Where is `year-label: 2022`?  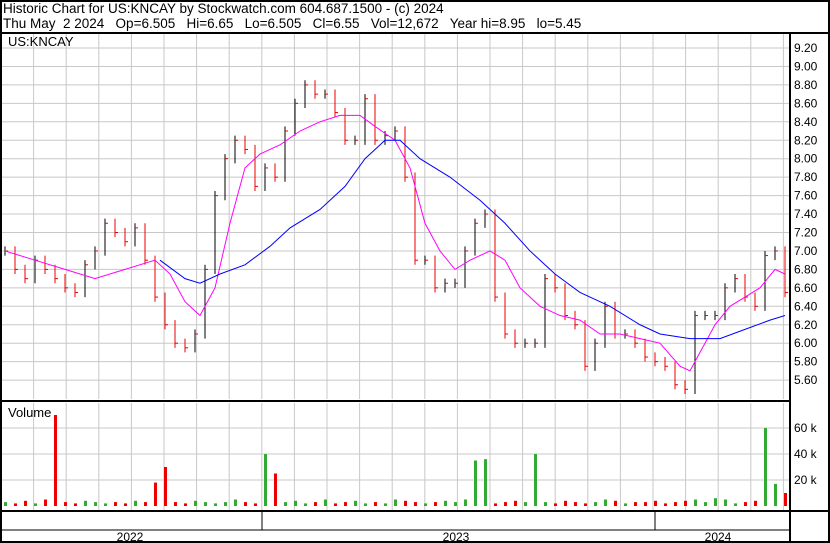
year-label: 2022 is located at coordinates (130, 536).